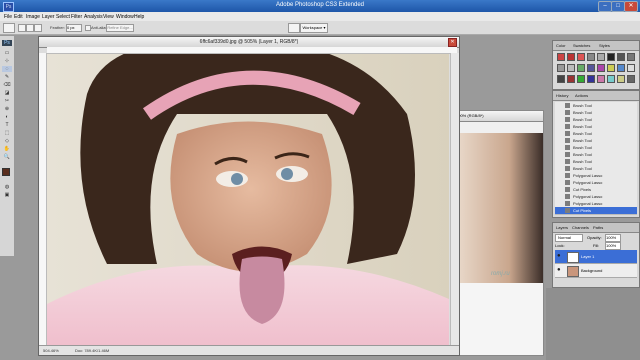 The height and width of the screenshot is (360, 640). I want to click on subtract-selection-icon, so click(38, 28).